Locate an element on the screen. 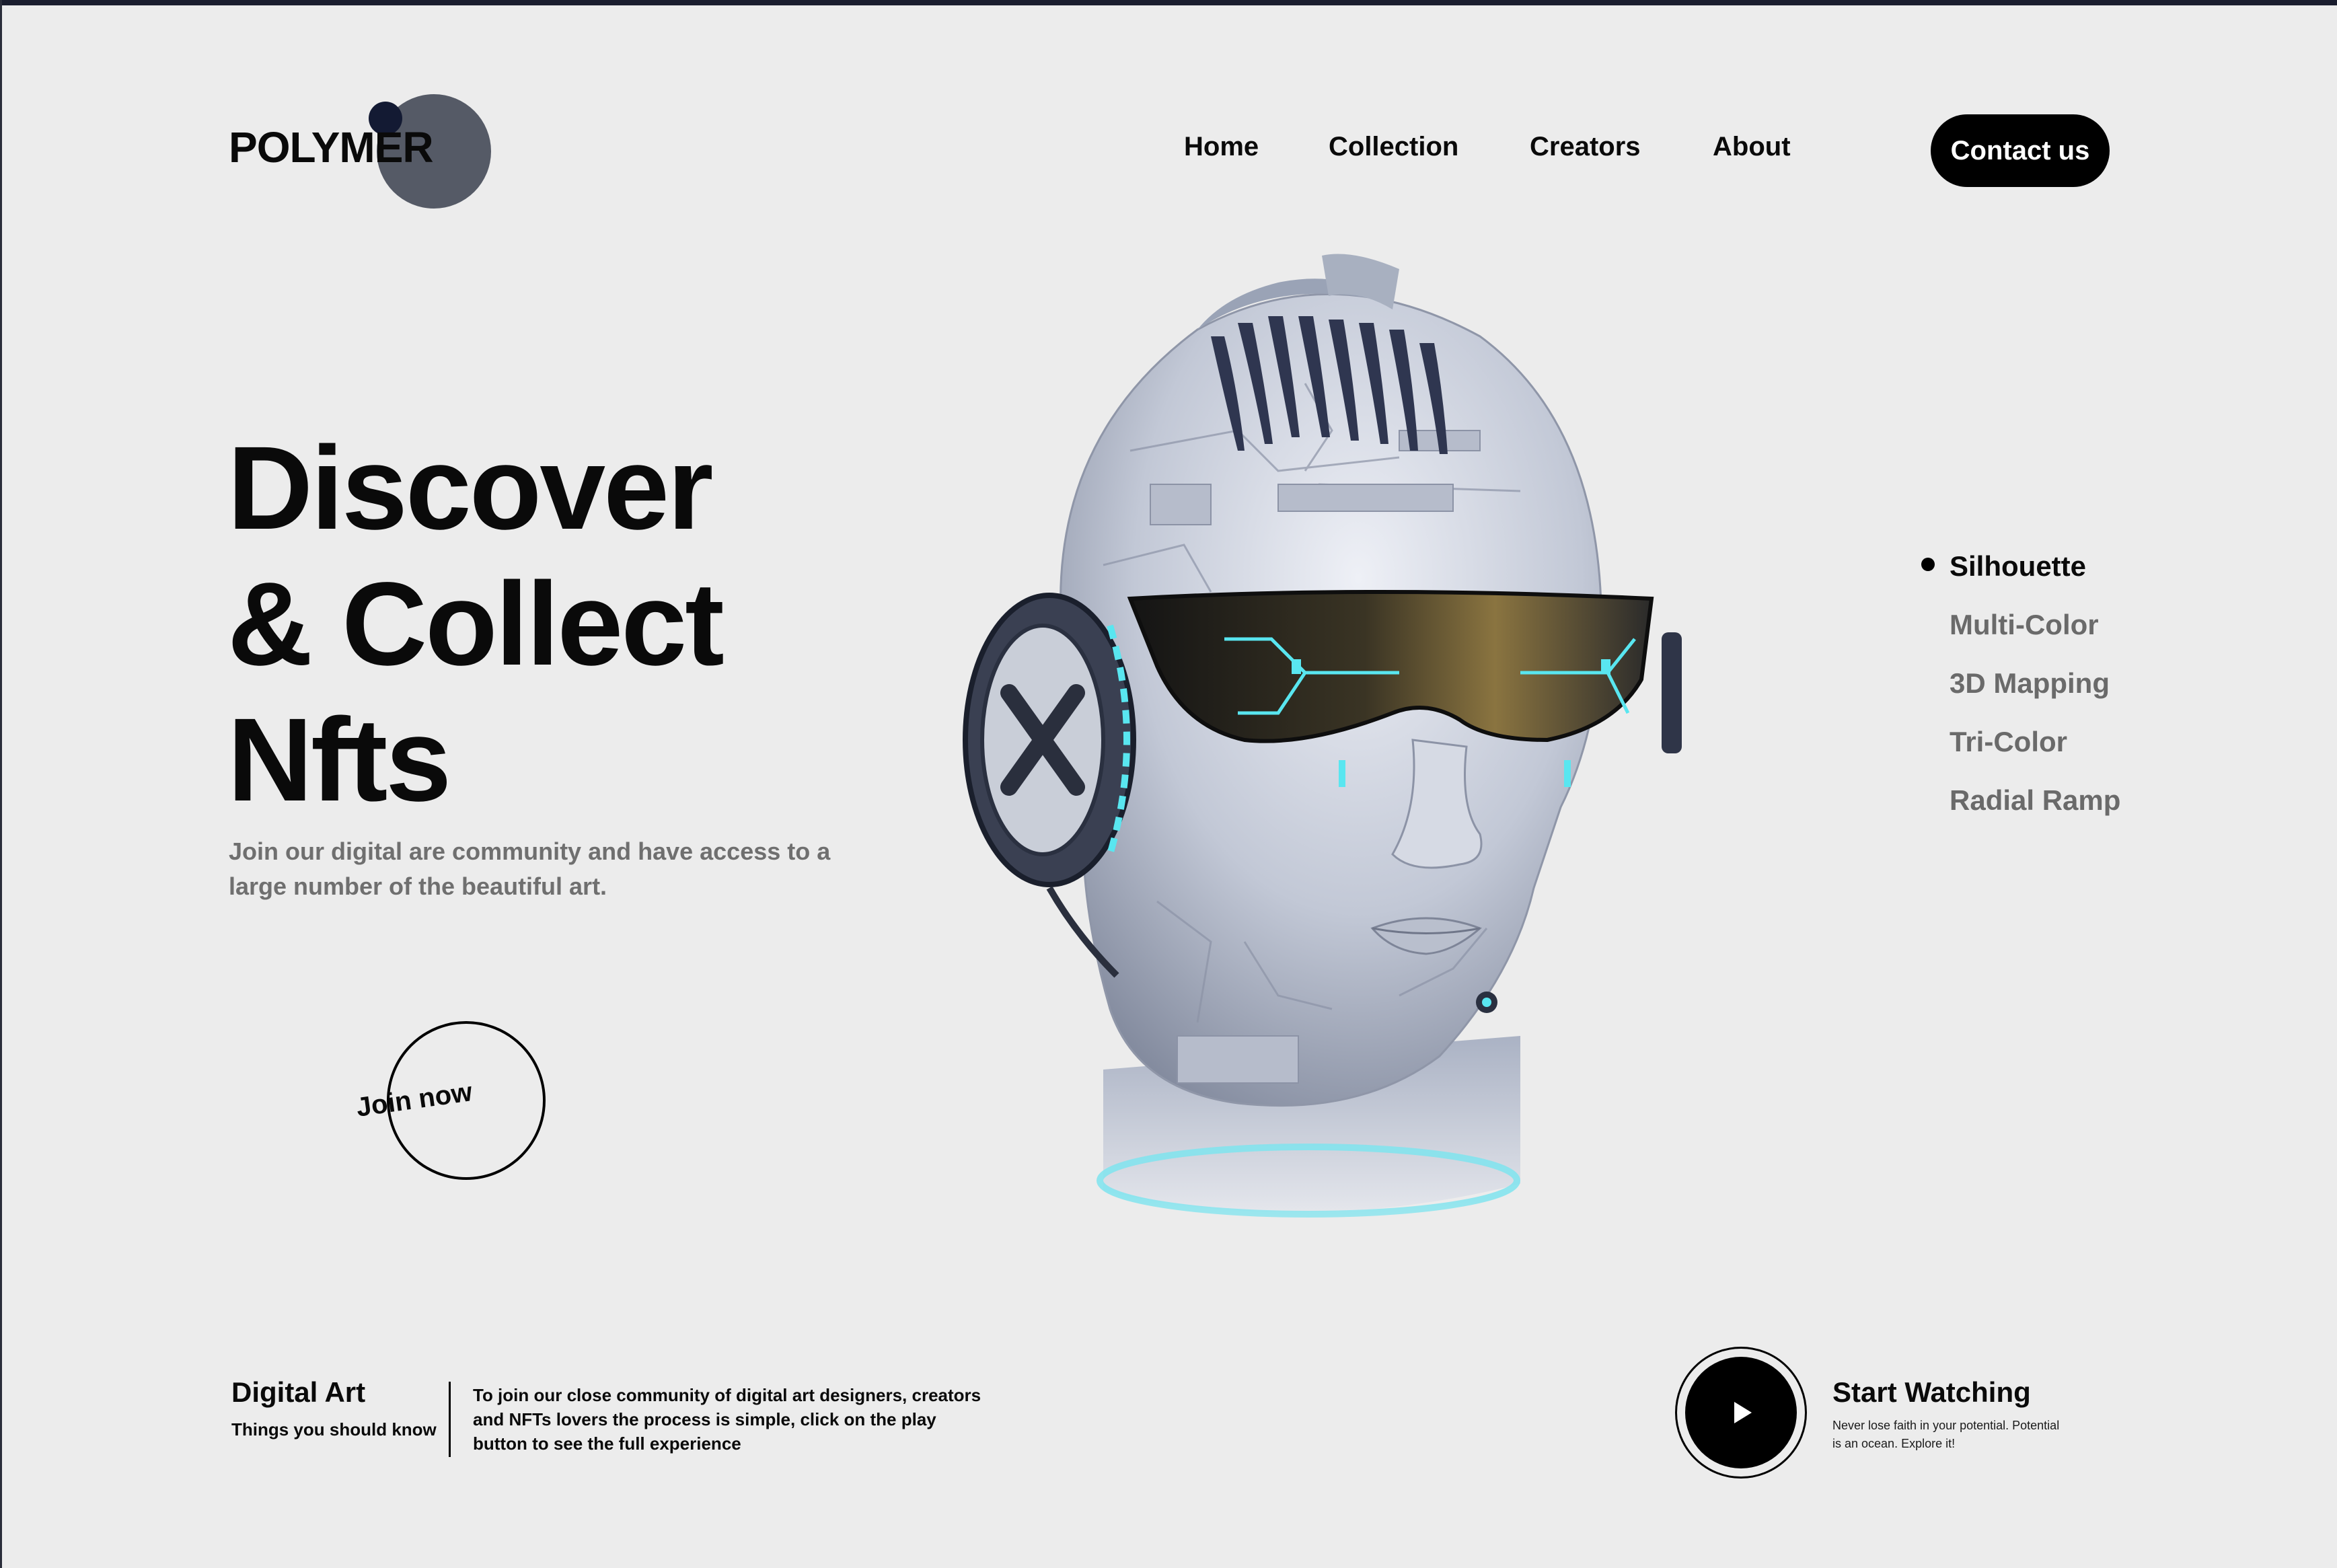 The image size is (2337, 1568). play-icon is located at coordinates (1743, 1412).